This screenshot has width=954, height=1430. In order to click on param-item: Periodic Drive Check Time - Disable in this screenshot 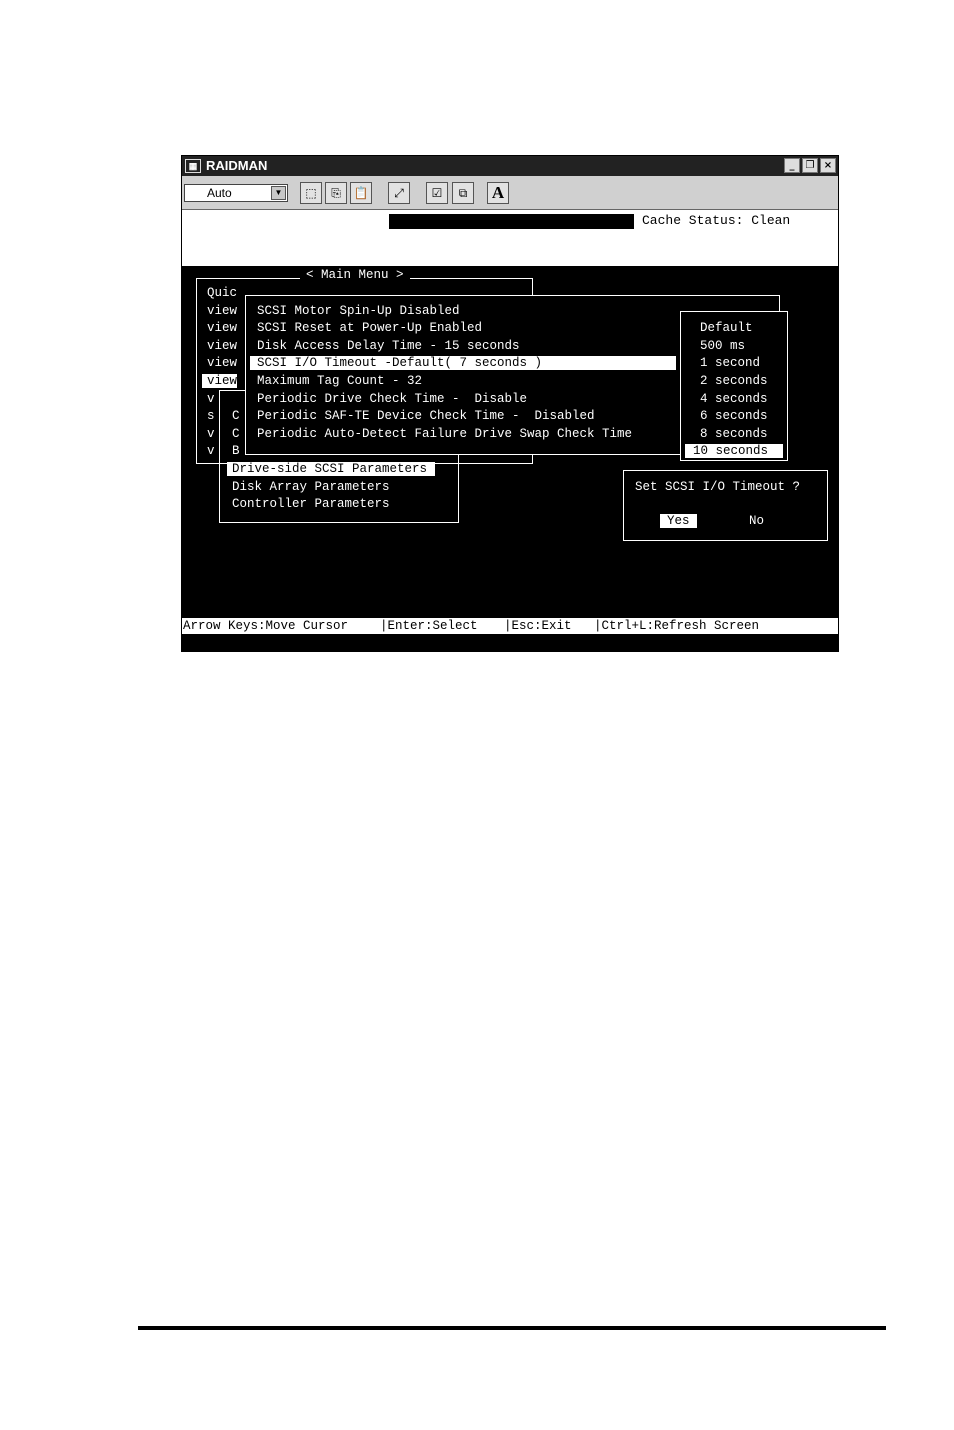, I will do `click(392, 399)`.